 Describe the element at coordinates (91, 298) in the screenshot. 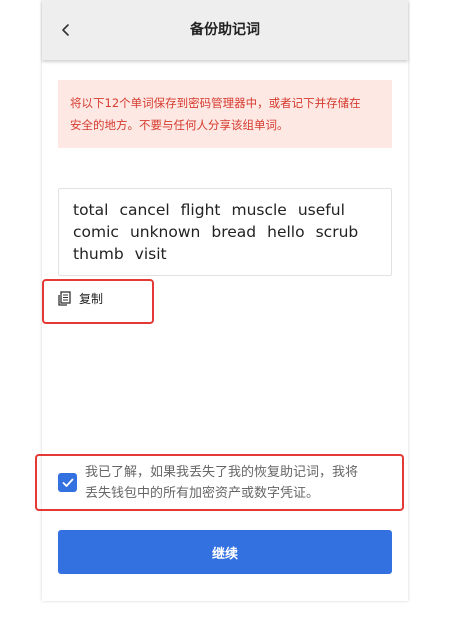

I see `copy-label: 复制` at that location.